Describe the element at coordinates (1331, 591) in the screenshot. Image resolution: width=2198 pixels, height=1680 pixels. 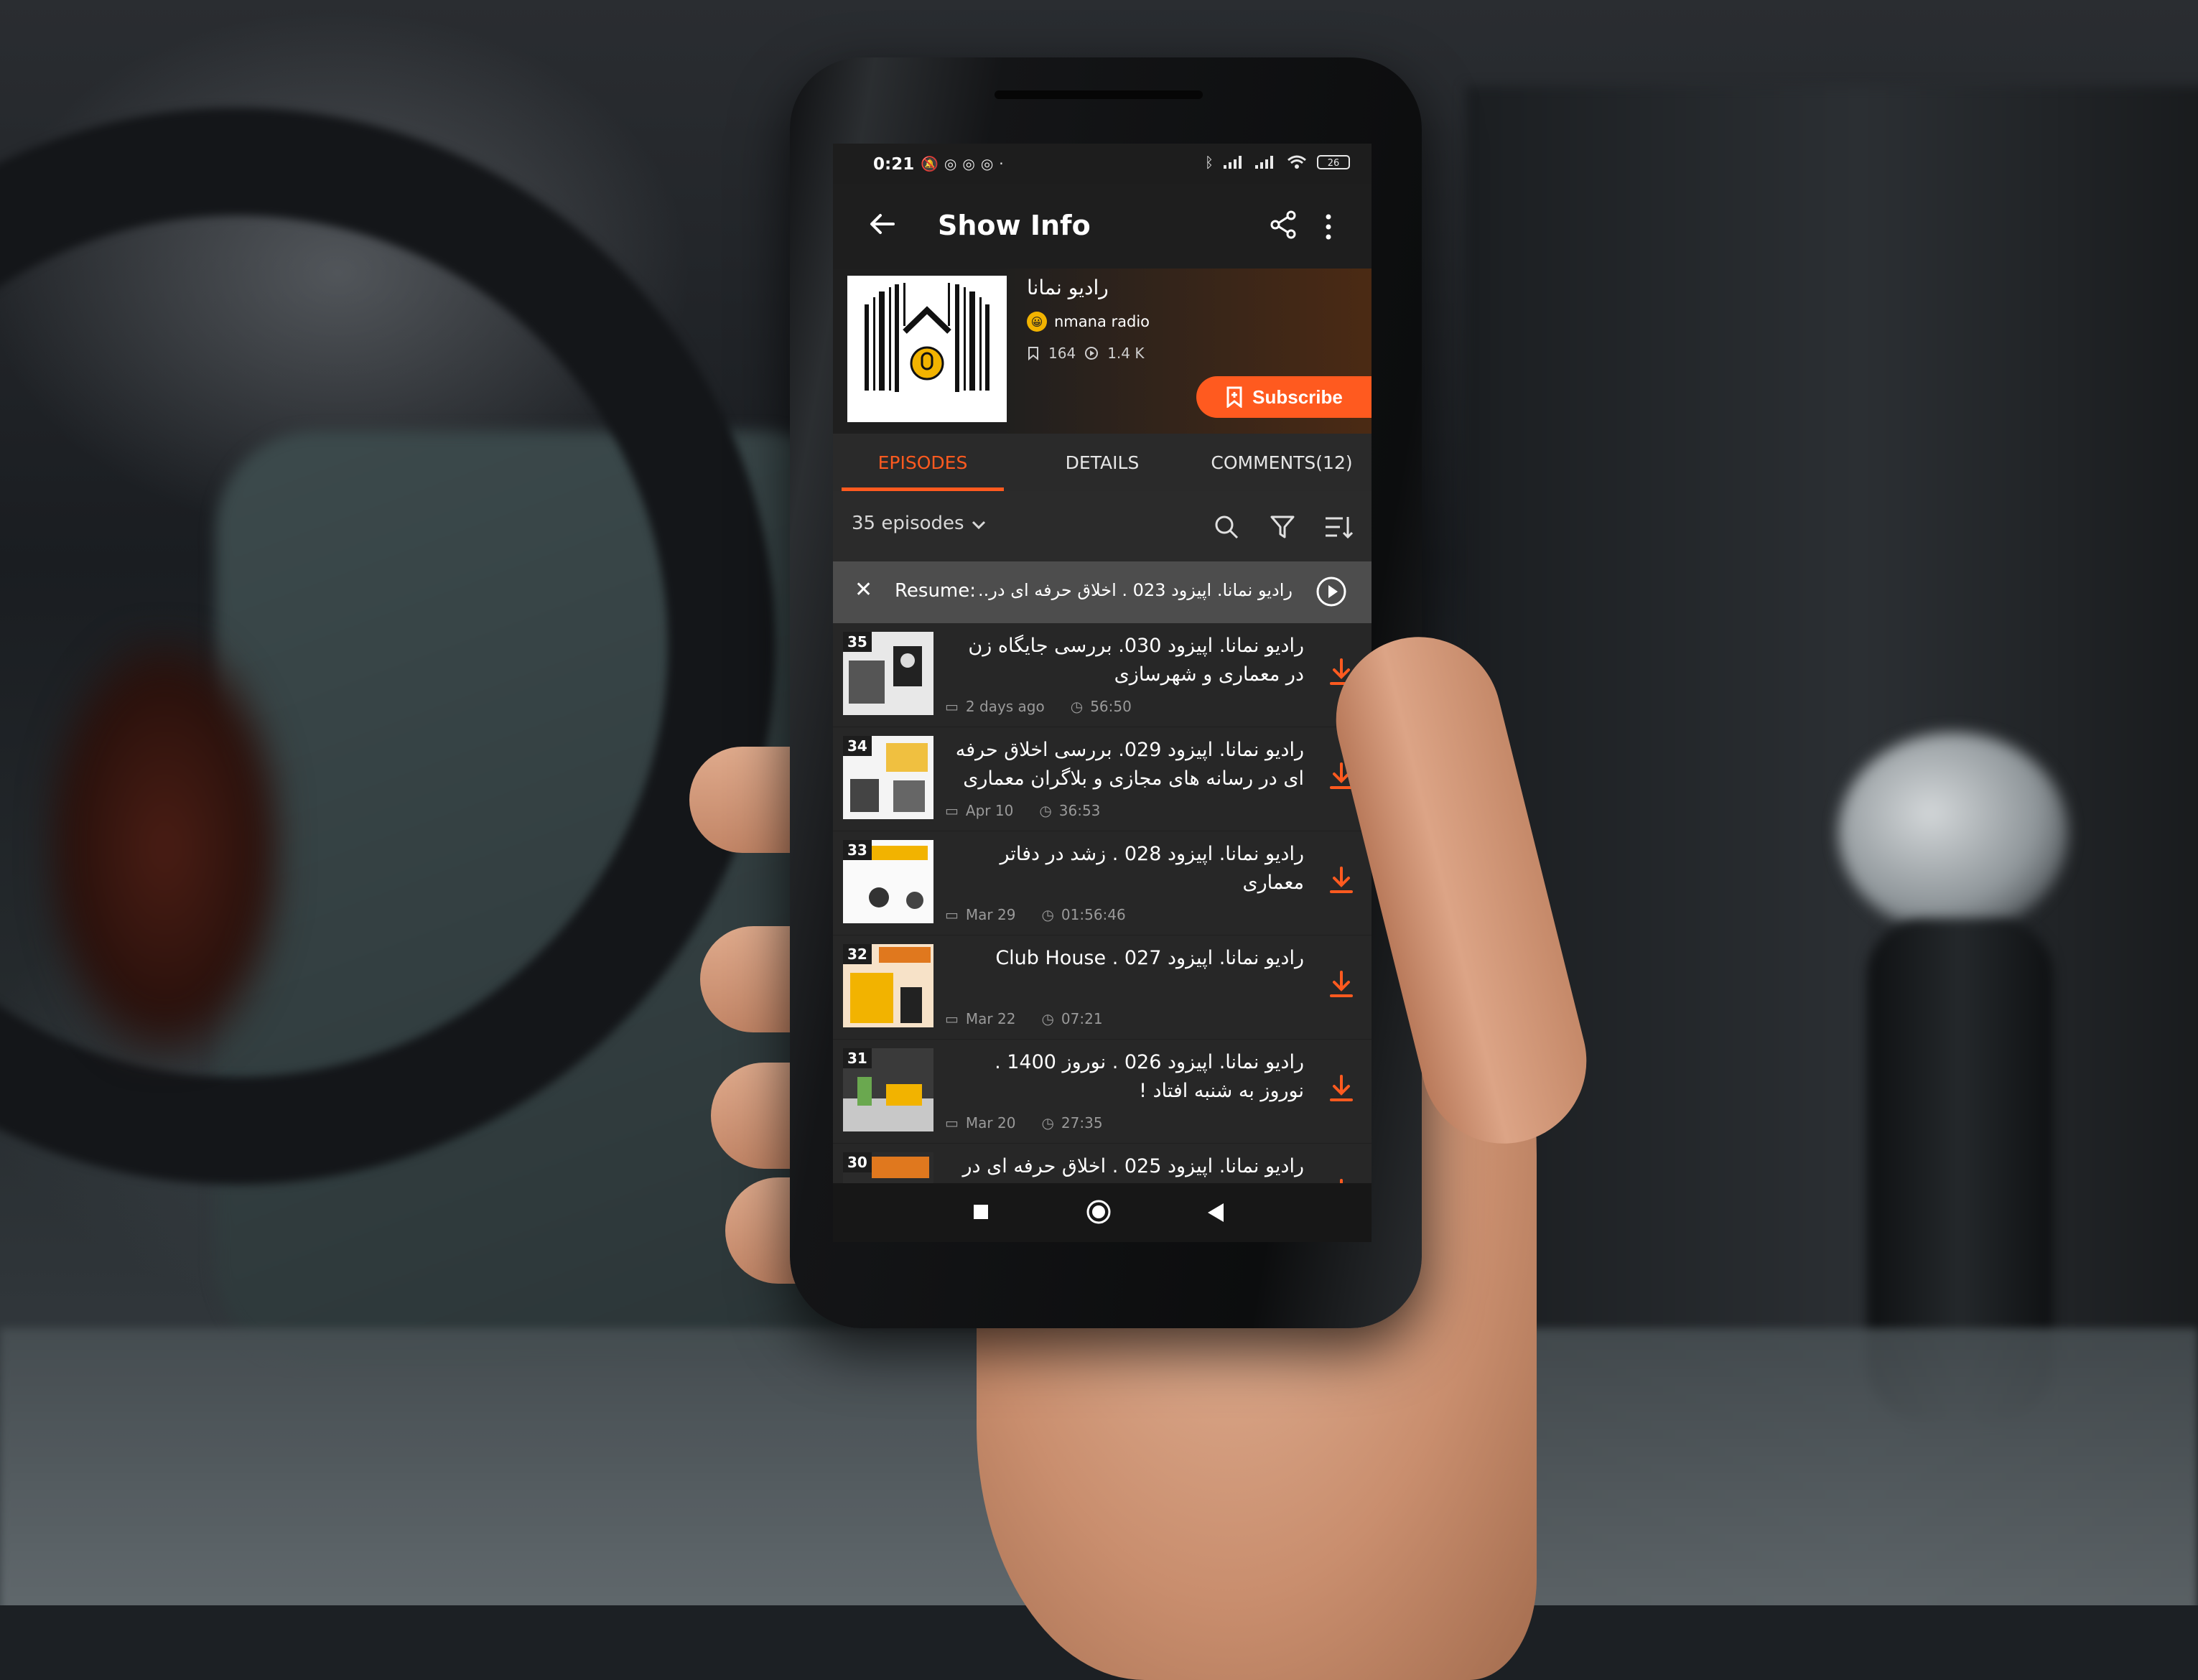
I see `play-icon` at that location.